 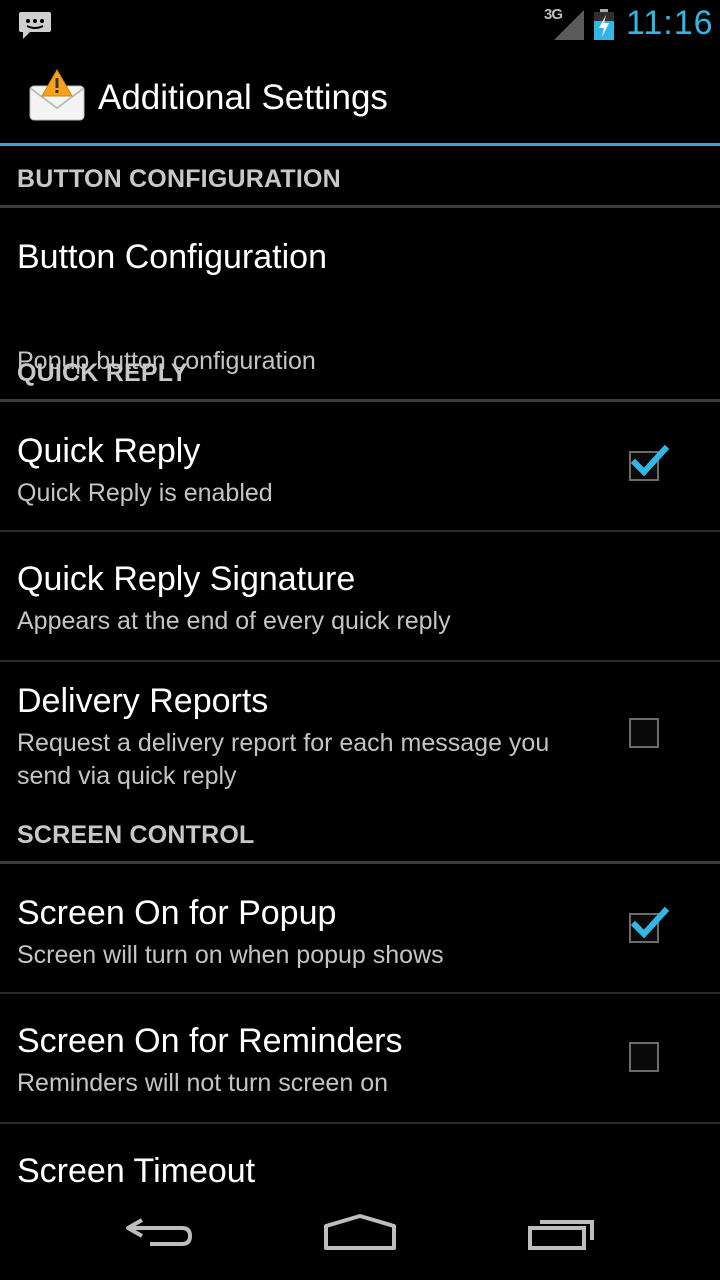 What do you see at coordinates (202, 1083) in the screenshot?
I see `pref-summary: Reminders will not turn screen on` at bounding box center [202, 1083].